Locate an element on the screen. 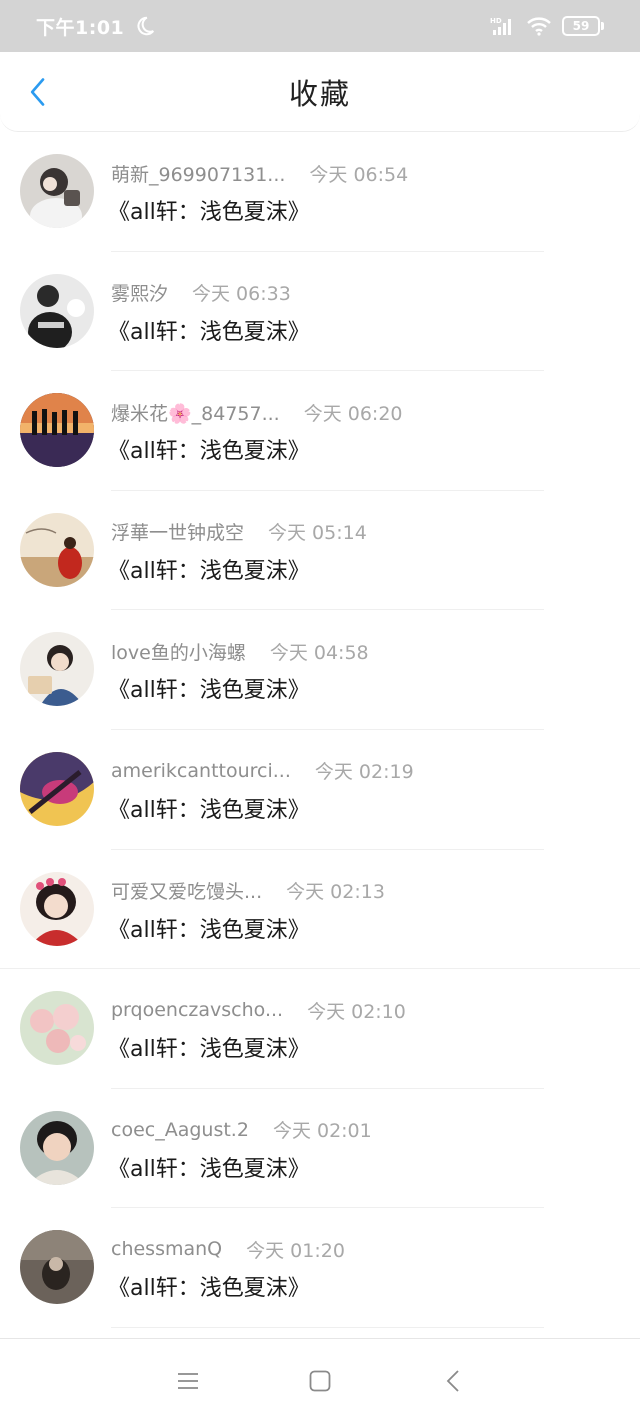 The image size is (640, 1422). header: 收藏 is located at coordinates (320, 92).